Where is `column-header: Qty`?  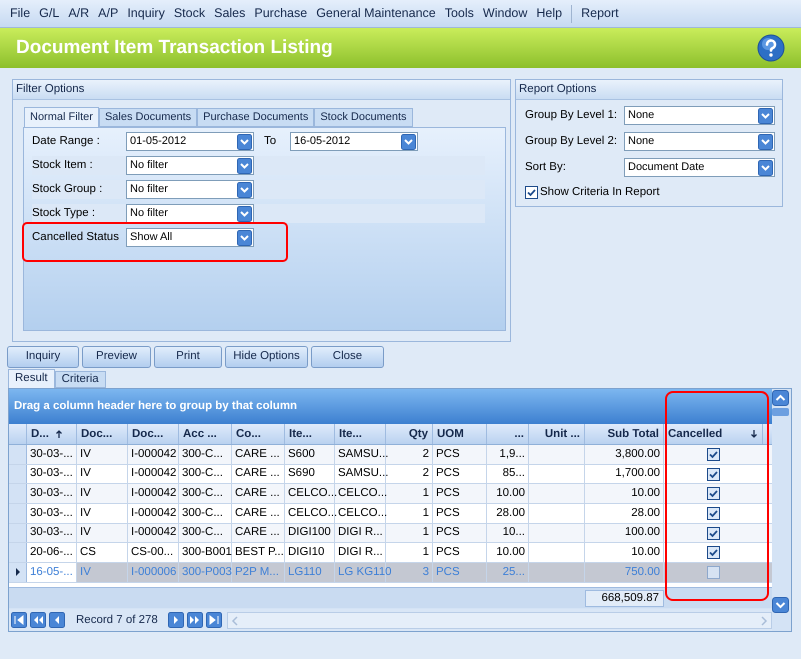
column-header: Qty is located at coordinates (409, 434).